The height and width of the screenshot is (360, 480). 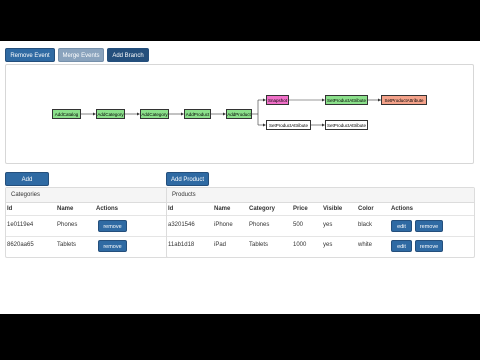 What do you see at coordinates (66, 114) in the screenshot?
I see `graph-node: AddCatalog` at bounding box center [66, 114].